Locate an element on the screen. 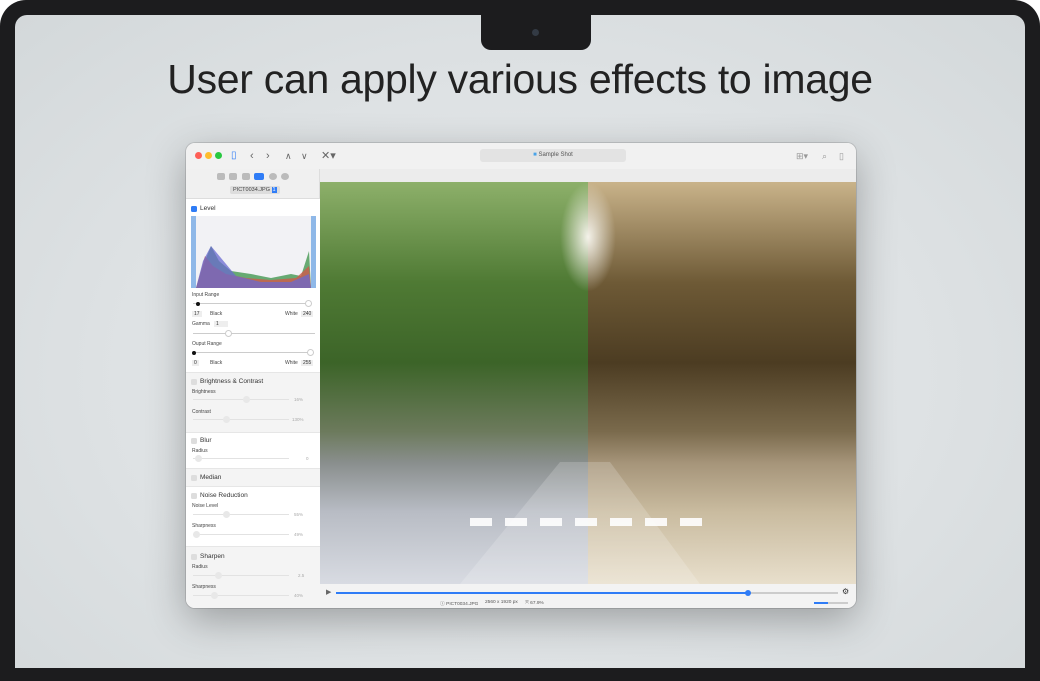  tools-menu-icon: ✕▾ is located at coordinates (328, 156).